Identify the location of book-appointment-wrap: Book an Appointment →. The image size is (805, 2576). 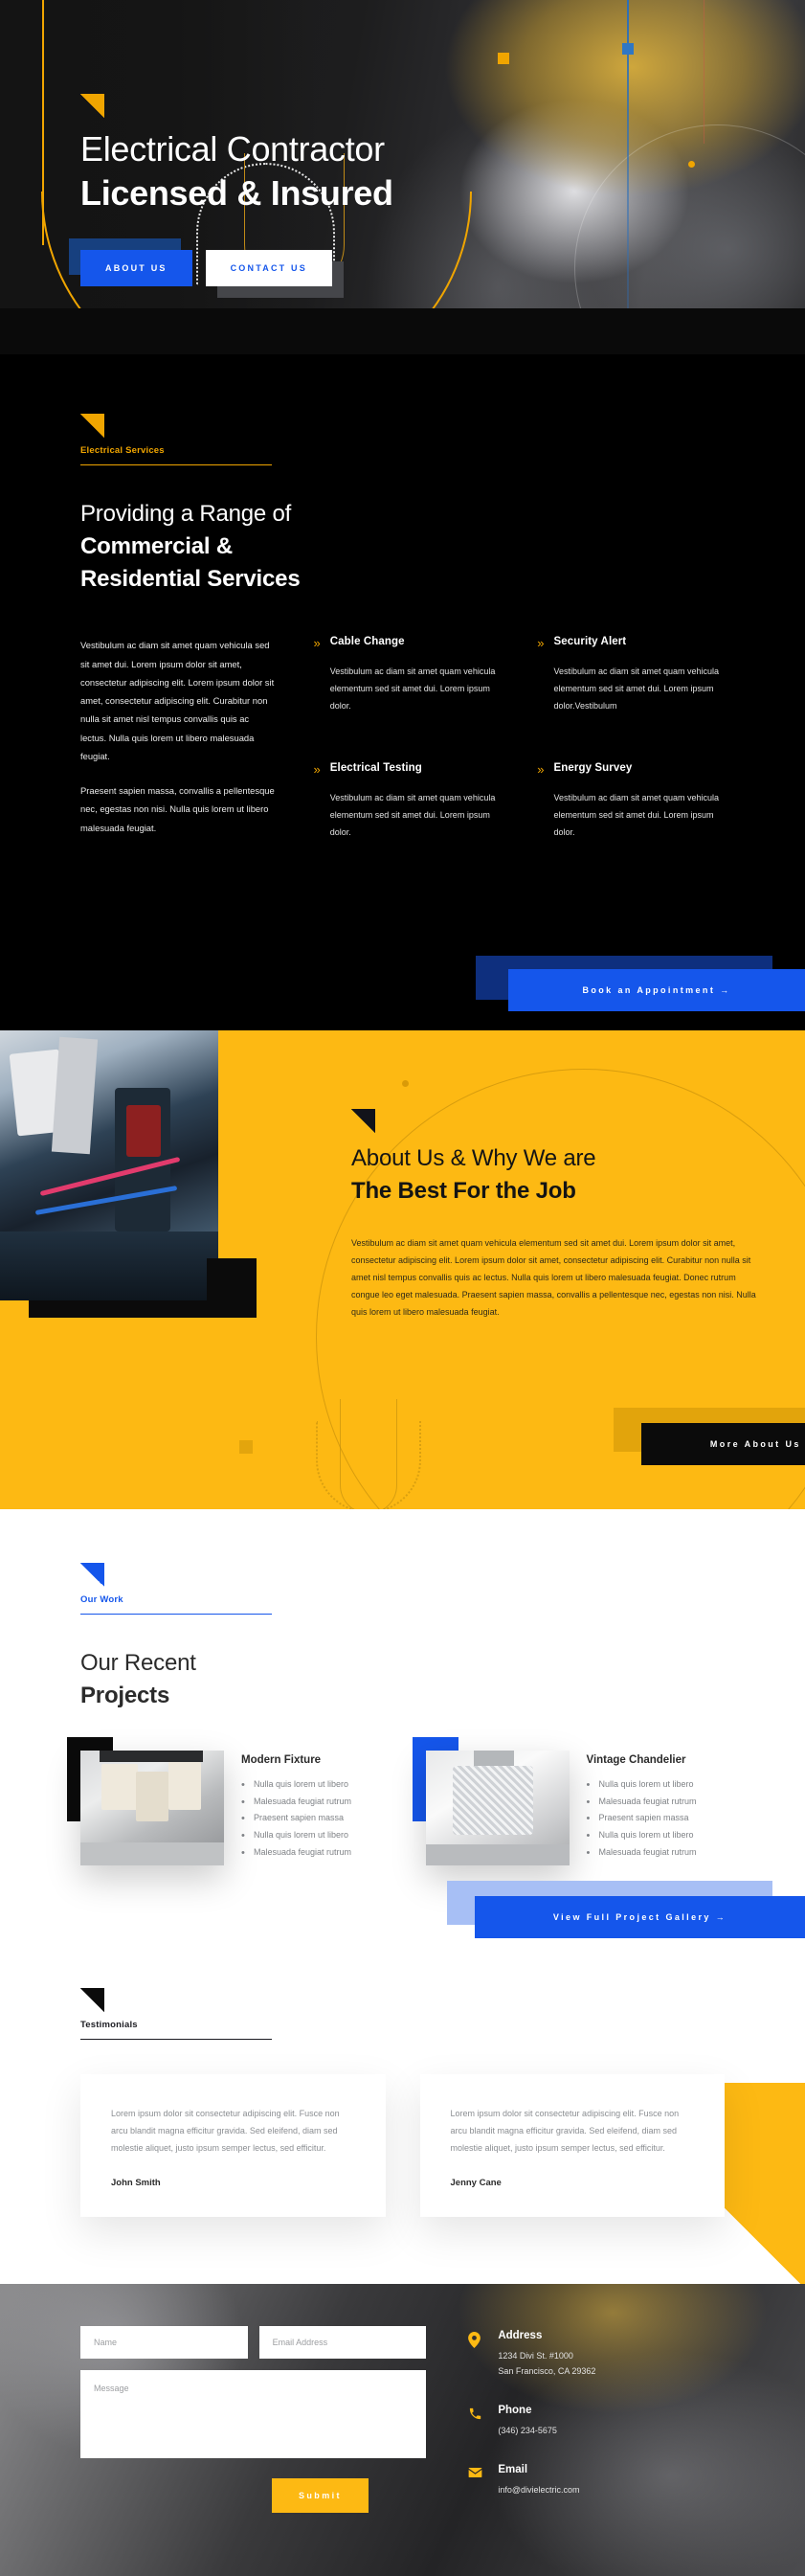
(442, 993).